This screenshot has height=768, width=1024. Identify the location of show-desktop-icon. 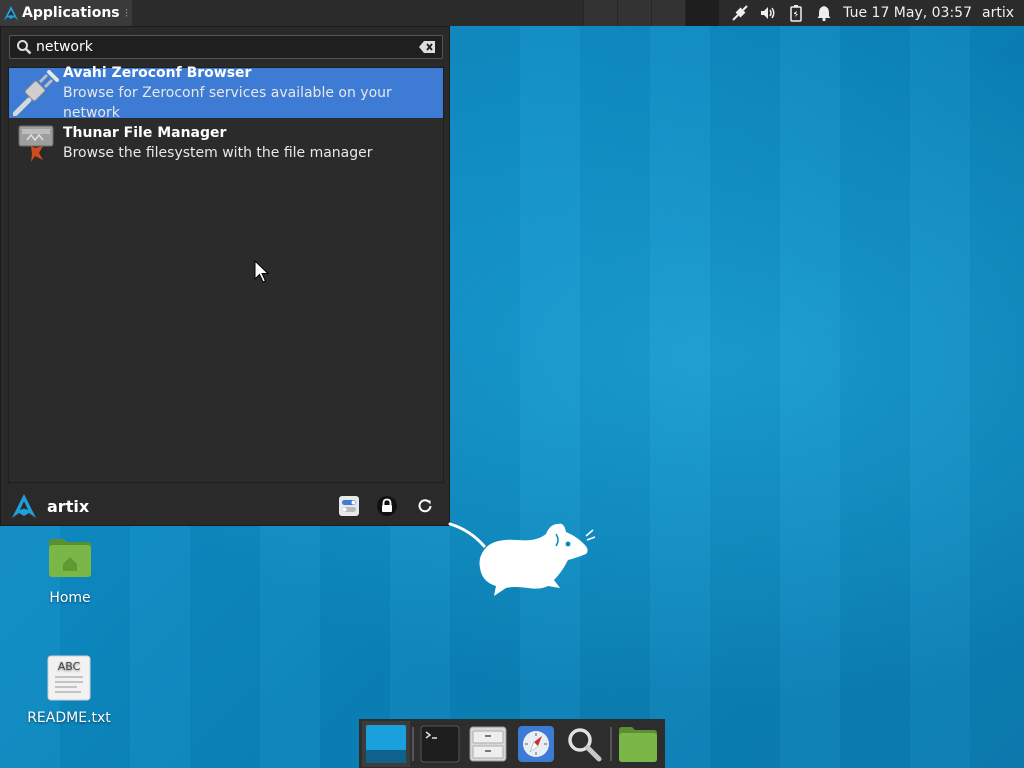
(386, 743).